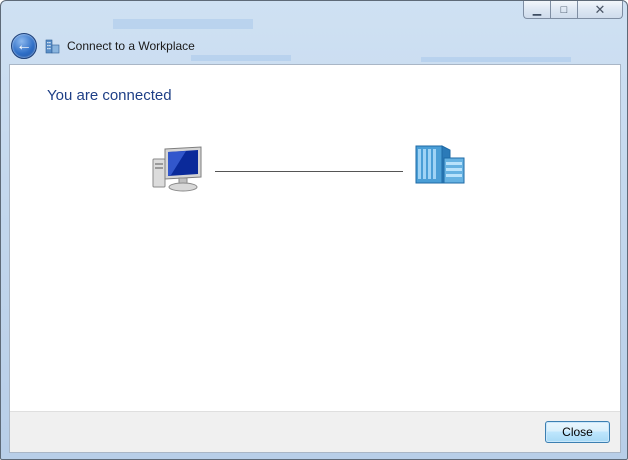 This screenshot has width=628, height=460. Describe the element at coordinates (183, 24) in the screenshot. I see `background-blur` at that location.